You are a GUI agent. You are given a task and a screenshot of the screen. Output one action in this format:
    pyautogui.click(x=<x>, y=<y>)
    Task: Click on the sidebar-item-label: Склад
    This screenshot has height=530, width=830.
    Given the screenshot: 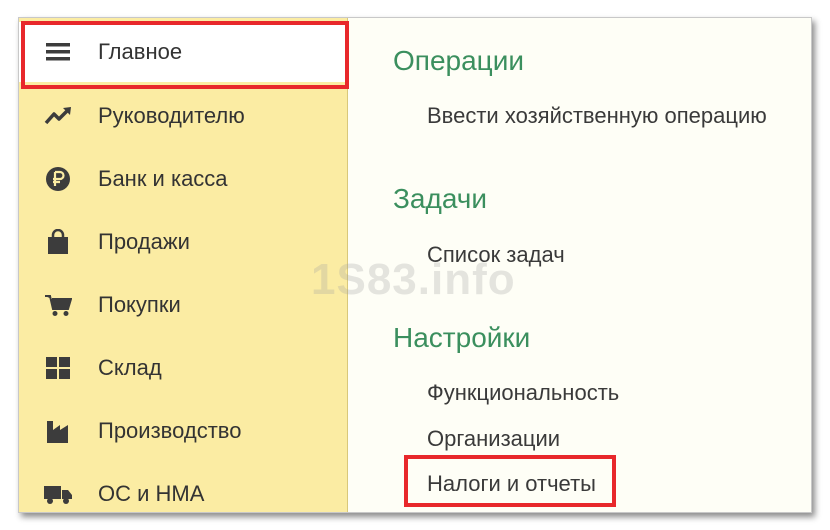 What is the action you would take?
    pyautogui.click(x=130, y=367)
    